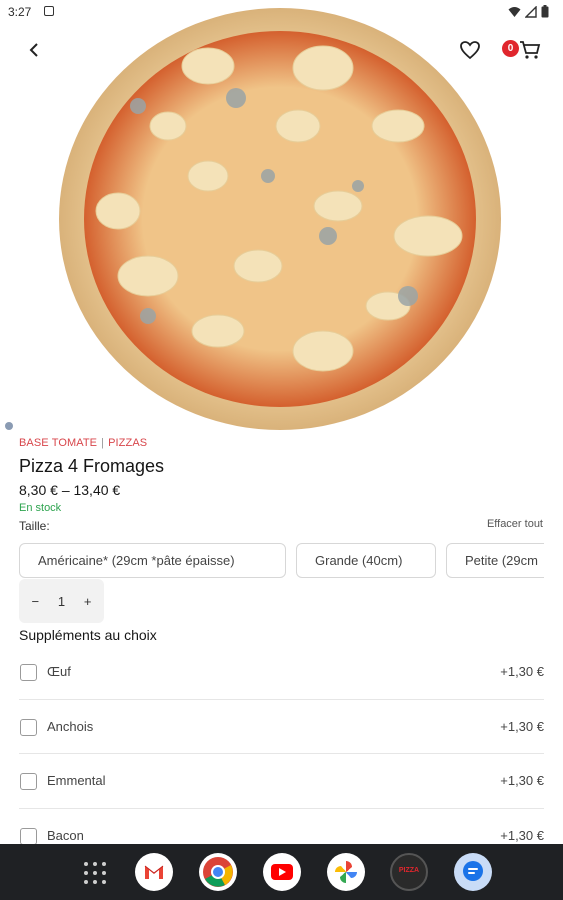 The image size is (563, 900). What do you see at coordinates (49, 11) in the screenshot?
I see `notification-icon` at bounding box center [49, 11].